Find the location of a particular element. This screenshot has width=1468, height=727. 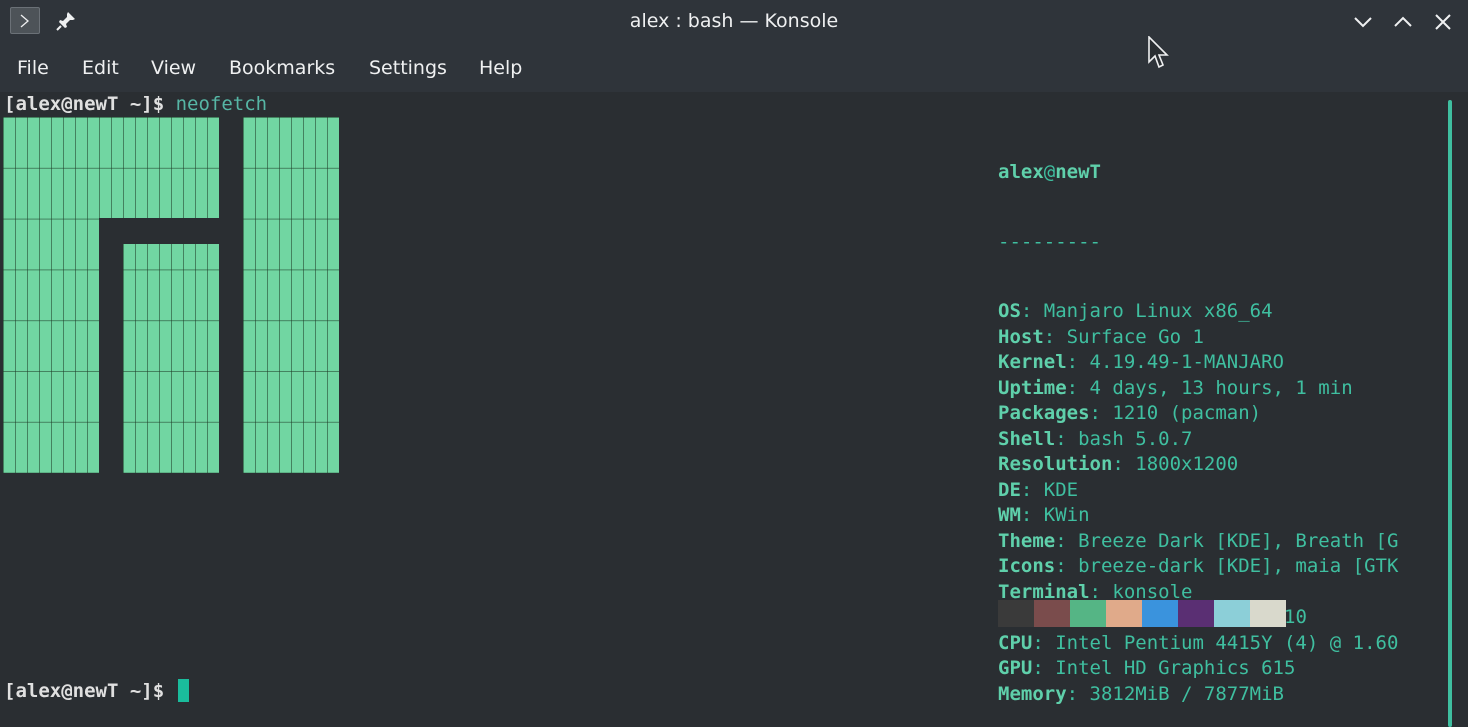

menu-bar: File Edit View Bookmarks Settings Help is located at coordinates (734, 67).